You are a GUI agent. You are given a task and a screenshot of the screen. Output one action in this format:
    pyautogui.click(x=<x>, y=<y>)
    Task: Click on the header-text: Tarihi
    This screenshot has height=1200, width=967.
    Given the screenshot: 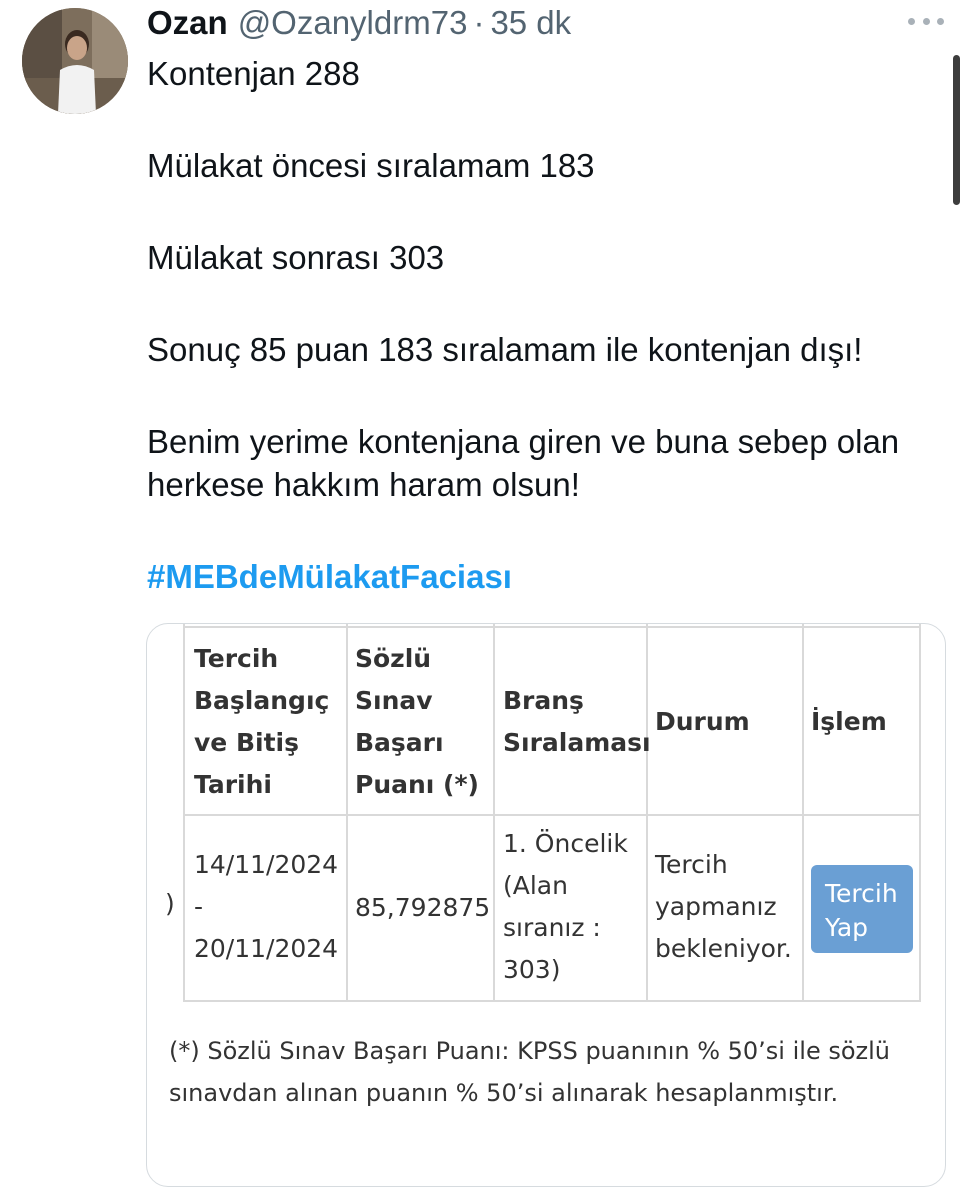 What is the action you would take?
    pyautogui.click(x=233, y=784)
    